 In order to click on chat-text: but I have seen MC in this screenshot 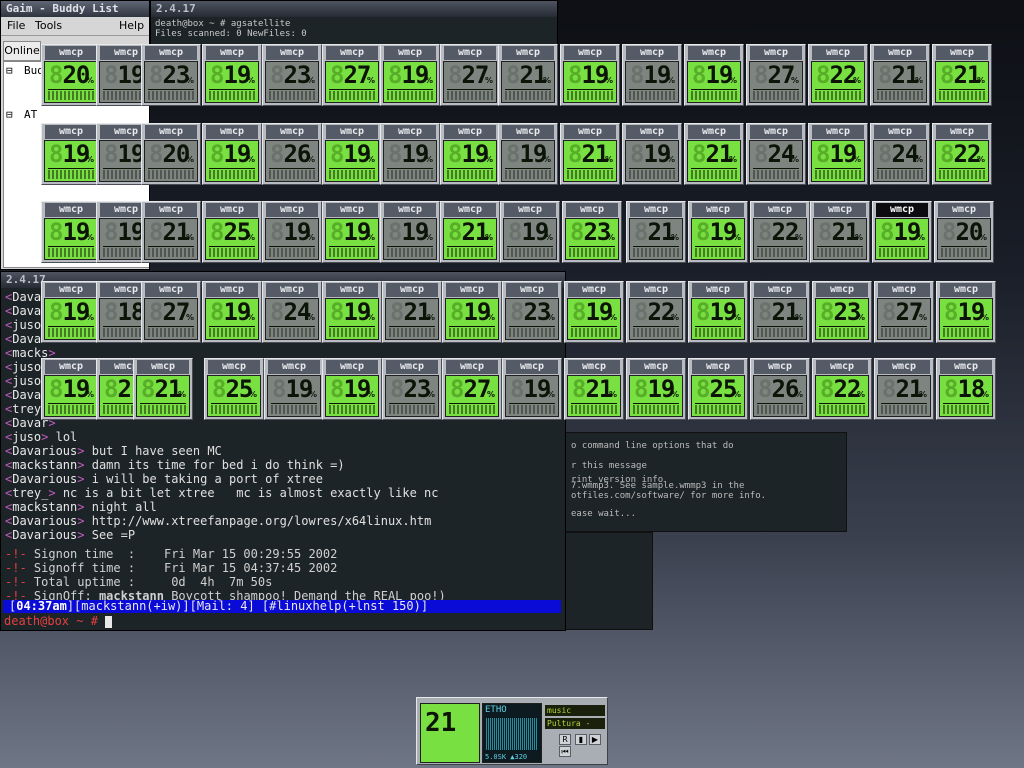, I will do `click(156, 451)`.